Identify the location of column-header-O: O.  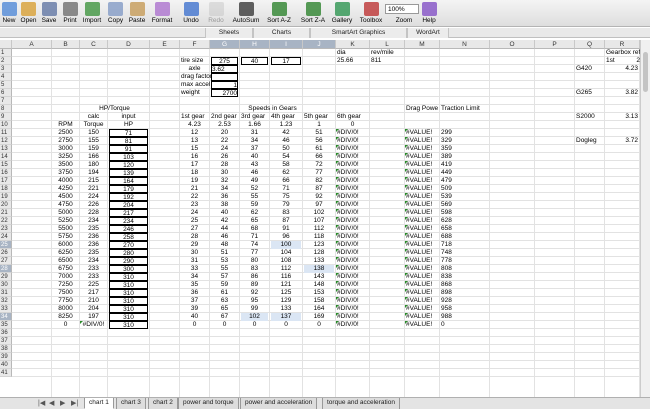
(512, 44).